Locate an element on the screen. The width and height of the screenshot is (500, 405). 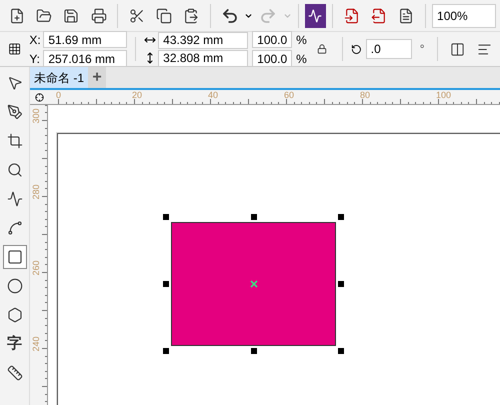
crop-icon is located at coordinates (14, 141).